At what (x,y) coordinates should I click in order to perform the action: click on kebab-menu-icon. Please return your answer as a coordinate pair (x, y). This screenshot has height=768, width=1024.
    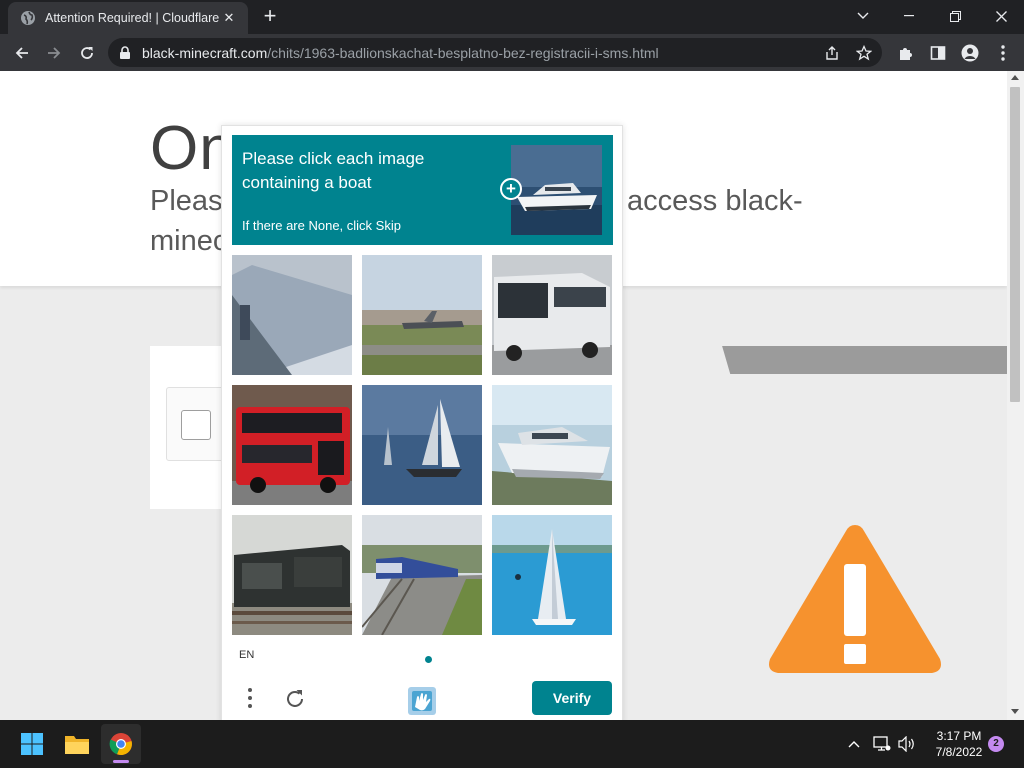
    Looking at the image, I should click on (250, 698).